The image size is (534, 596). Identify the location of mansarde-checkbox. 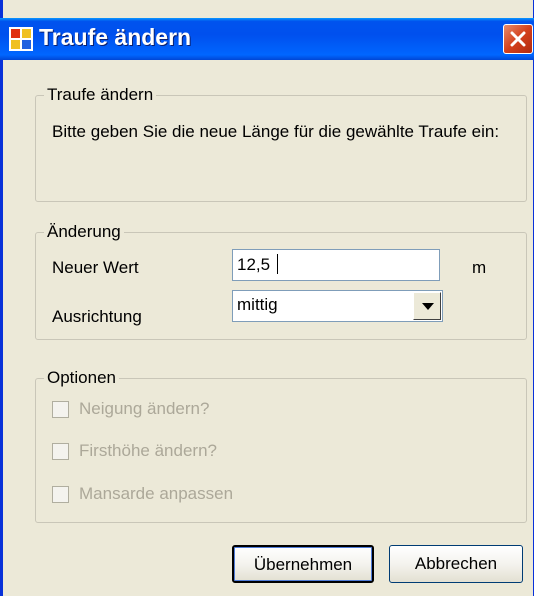
(60, 494).